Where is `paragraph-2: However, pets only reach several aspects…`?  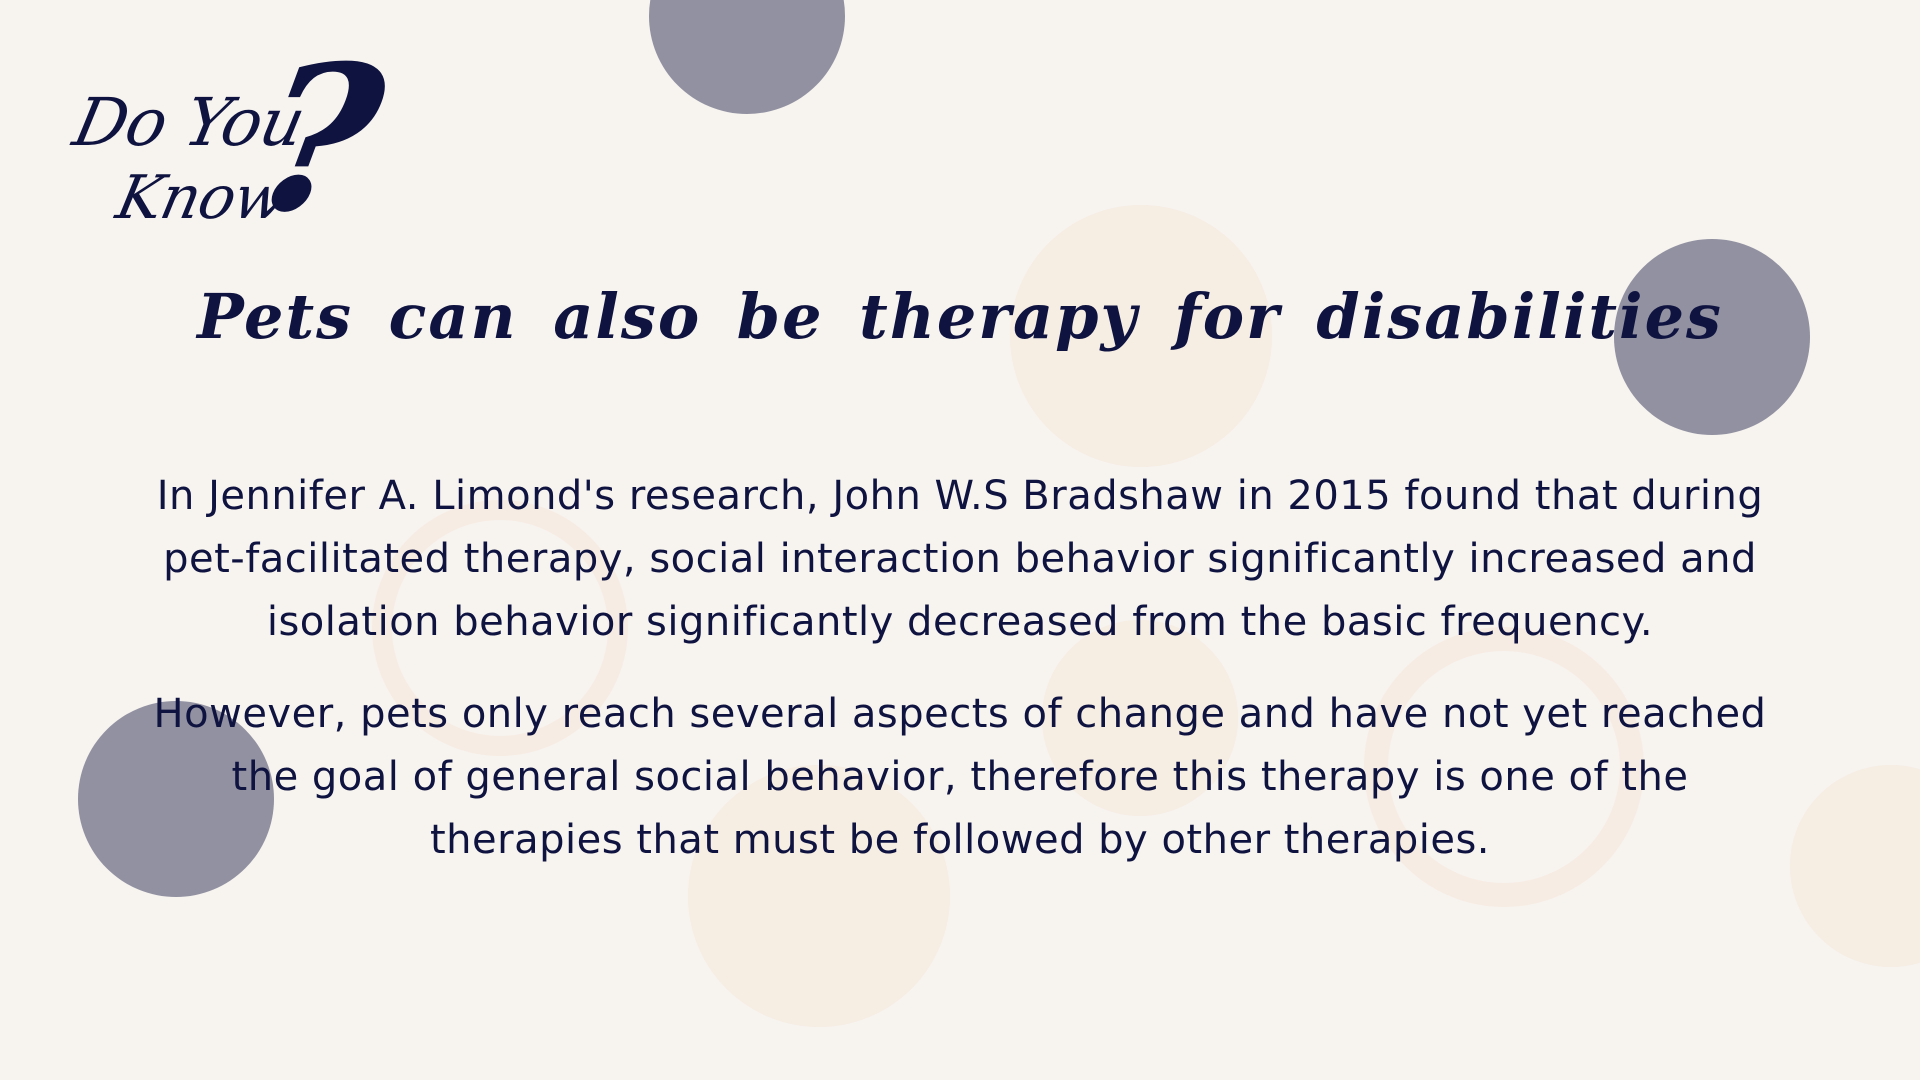 paragraph-2: However, pets only reach several aspects… is located at coordinates (960, 777).